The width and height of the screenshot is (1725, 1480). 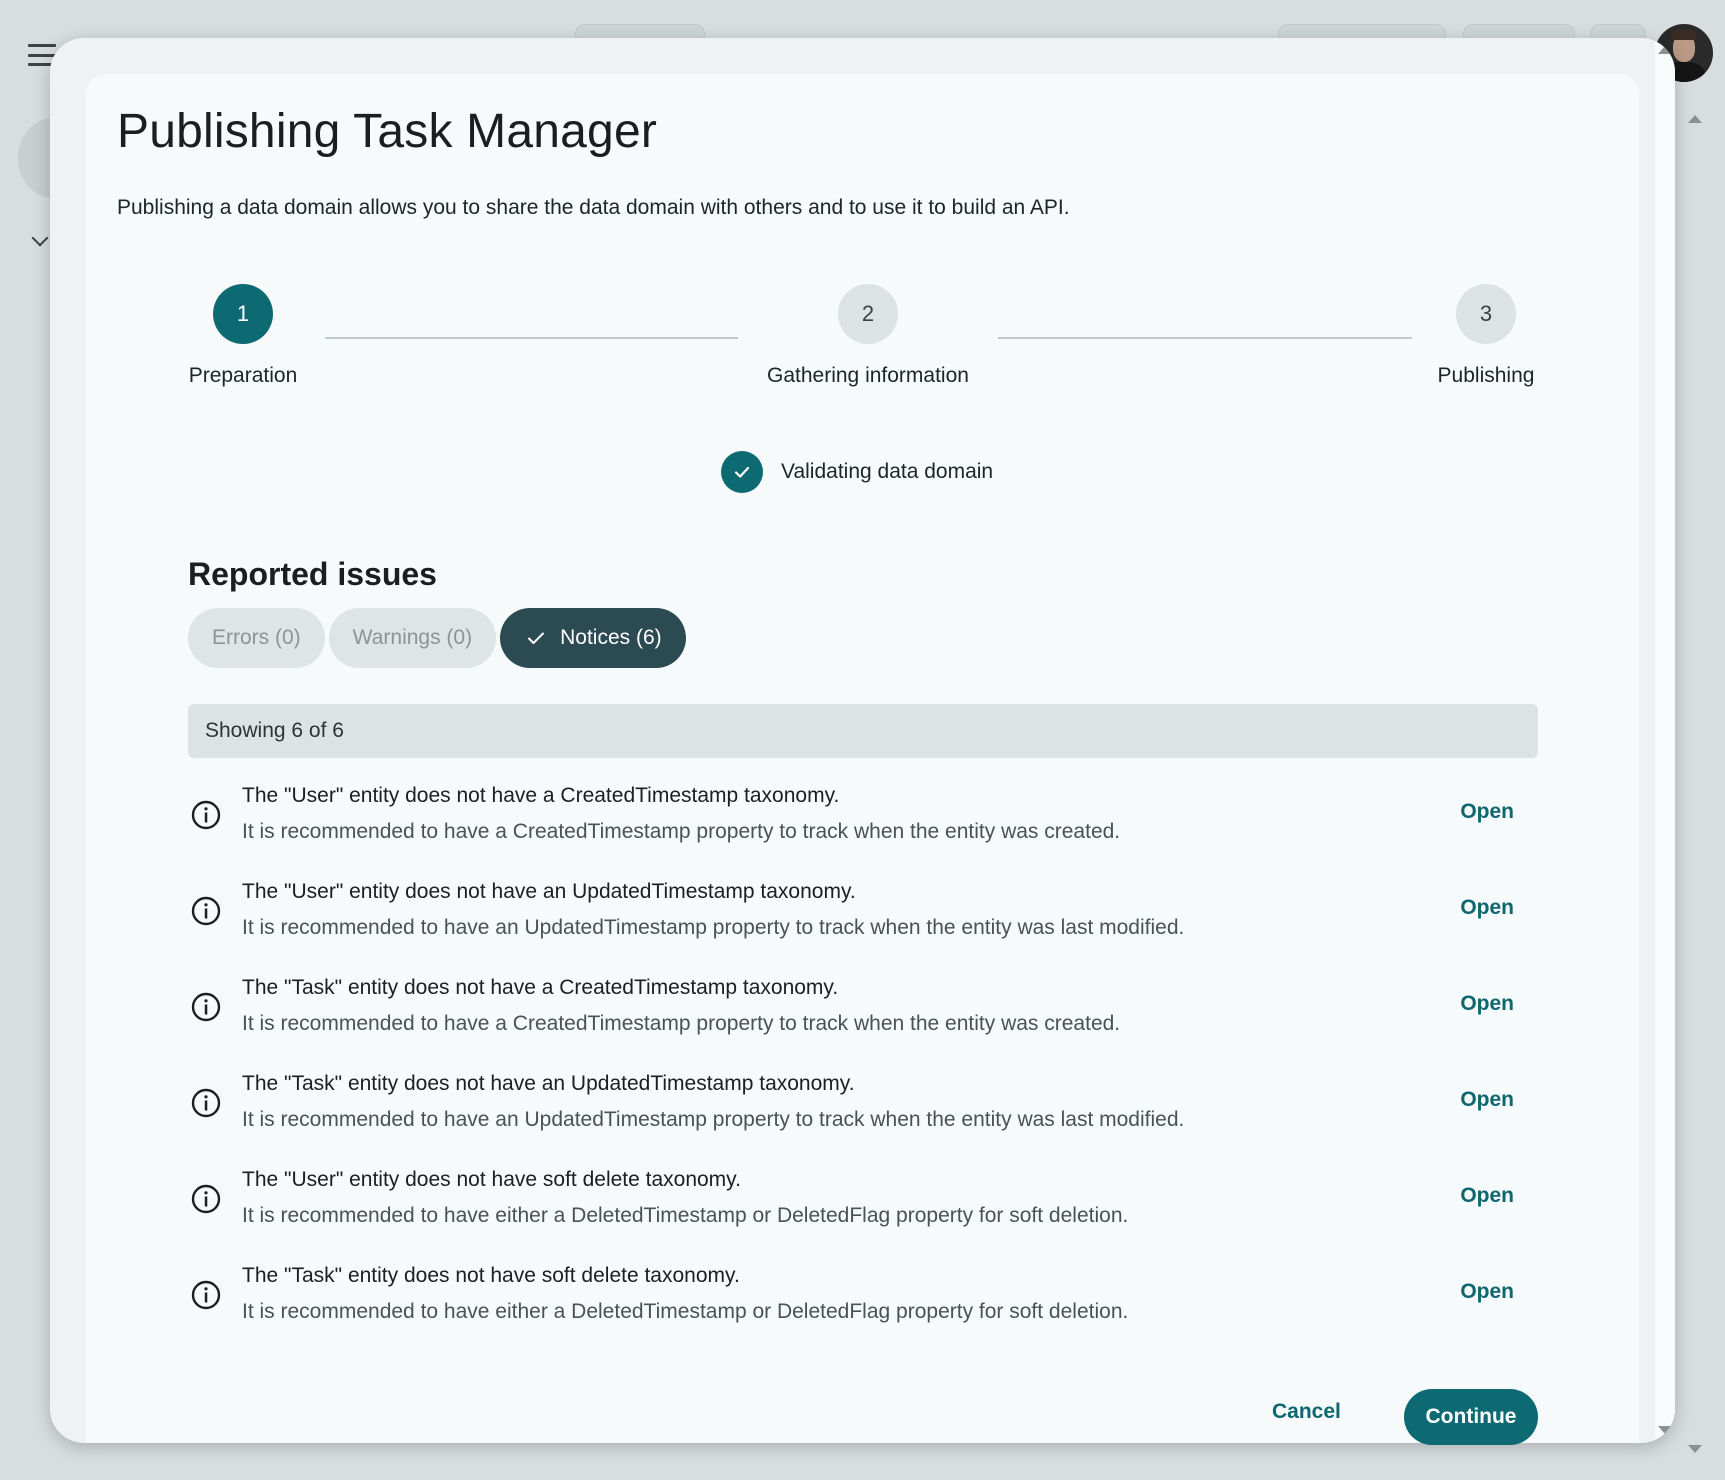 I want to click on chevron-down-icon, so click(x=40, y=238).